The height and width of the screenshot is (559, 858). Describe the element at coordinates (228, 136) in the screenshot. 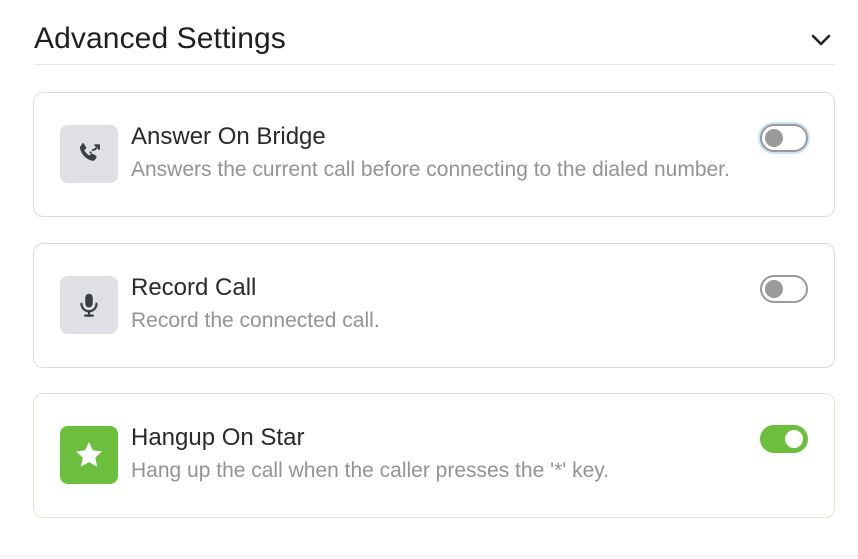

I see `setting-title: Answer On Bridge` at that location.